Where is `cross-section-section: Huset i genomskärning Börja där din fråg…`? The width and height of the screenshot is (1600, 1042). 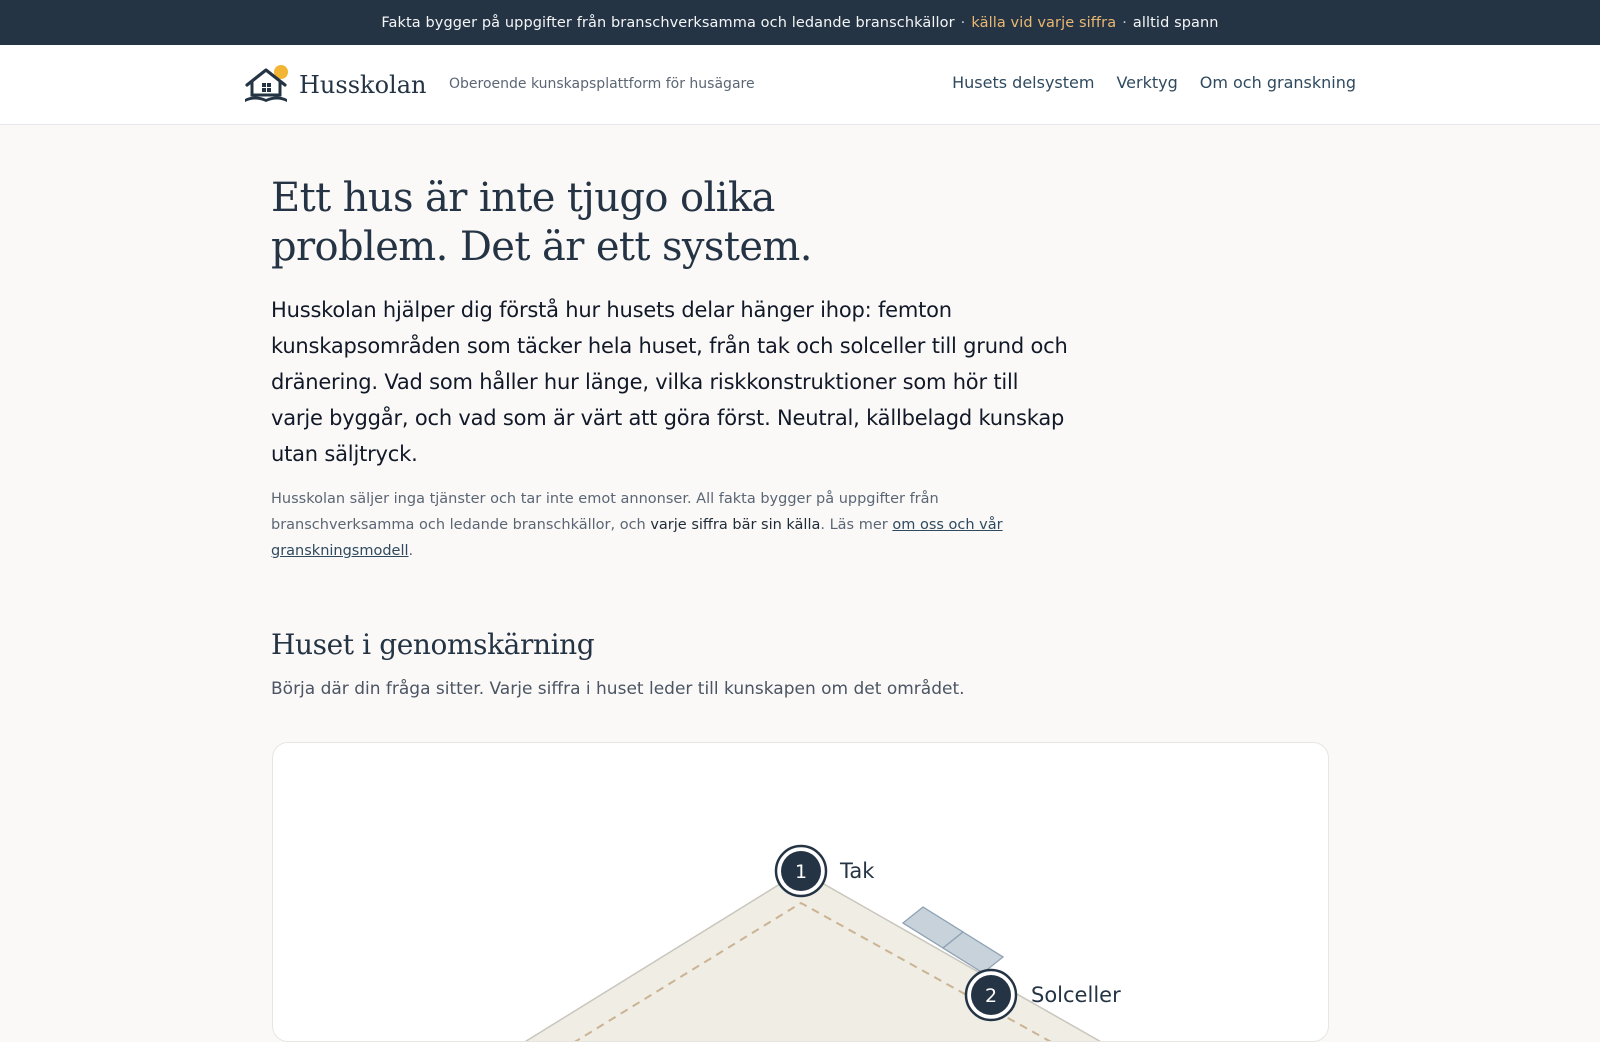 cross-section-section: Huset i genomskärning Börja där din fråg… is located at coordinates (801, 663).